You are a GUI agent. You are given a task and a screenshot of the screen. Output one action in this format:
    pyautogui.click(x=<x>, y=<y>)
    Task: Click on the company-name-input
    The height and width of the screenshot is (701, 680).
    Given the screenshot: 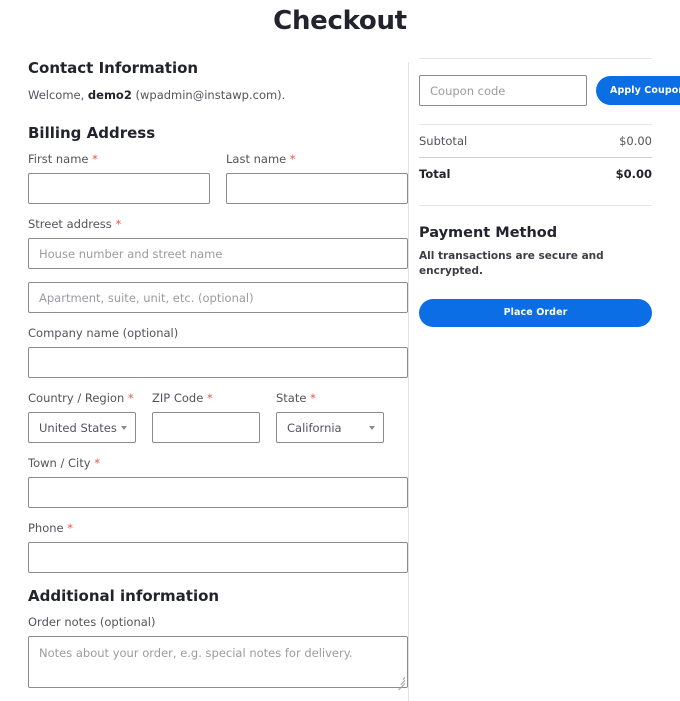 What is the action you would take?
    pyautogui.click(x=218, y=362)
    